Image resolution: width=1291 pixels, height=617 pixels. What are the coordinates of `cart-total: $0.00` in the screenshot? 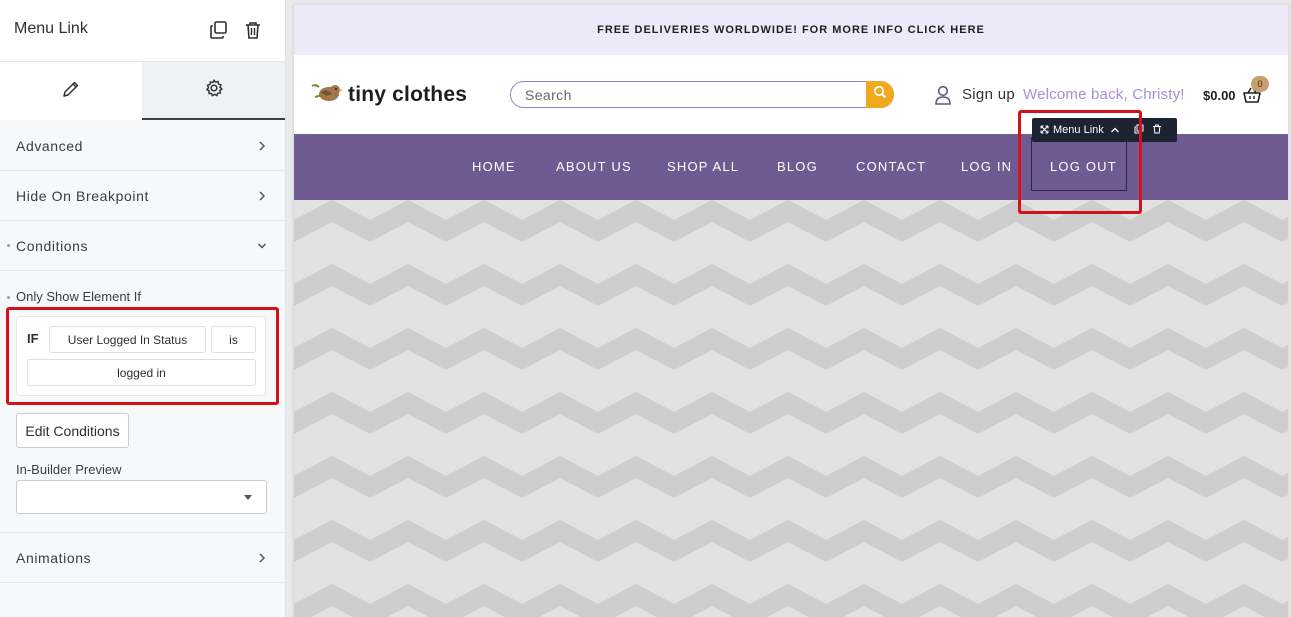 It's located at (1219, 95).